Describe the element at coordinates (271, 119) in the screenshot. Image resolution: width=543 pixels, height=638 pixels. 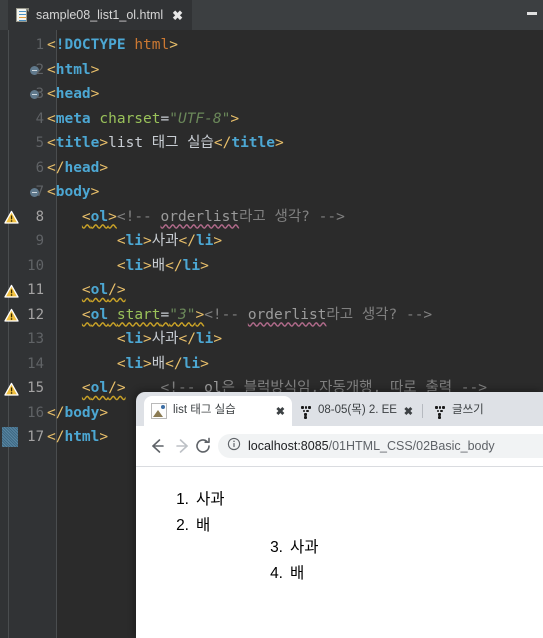
I see `code-line: 4 <meta charset="UTF-8">` at that location.